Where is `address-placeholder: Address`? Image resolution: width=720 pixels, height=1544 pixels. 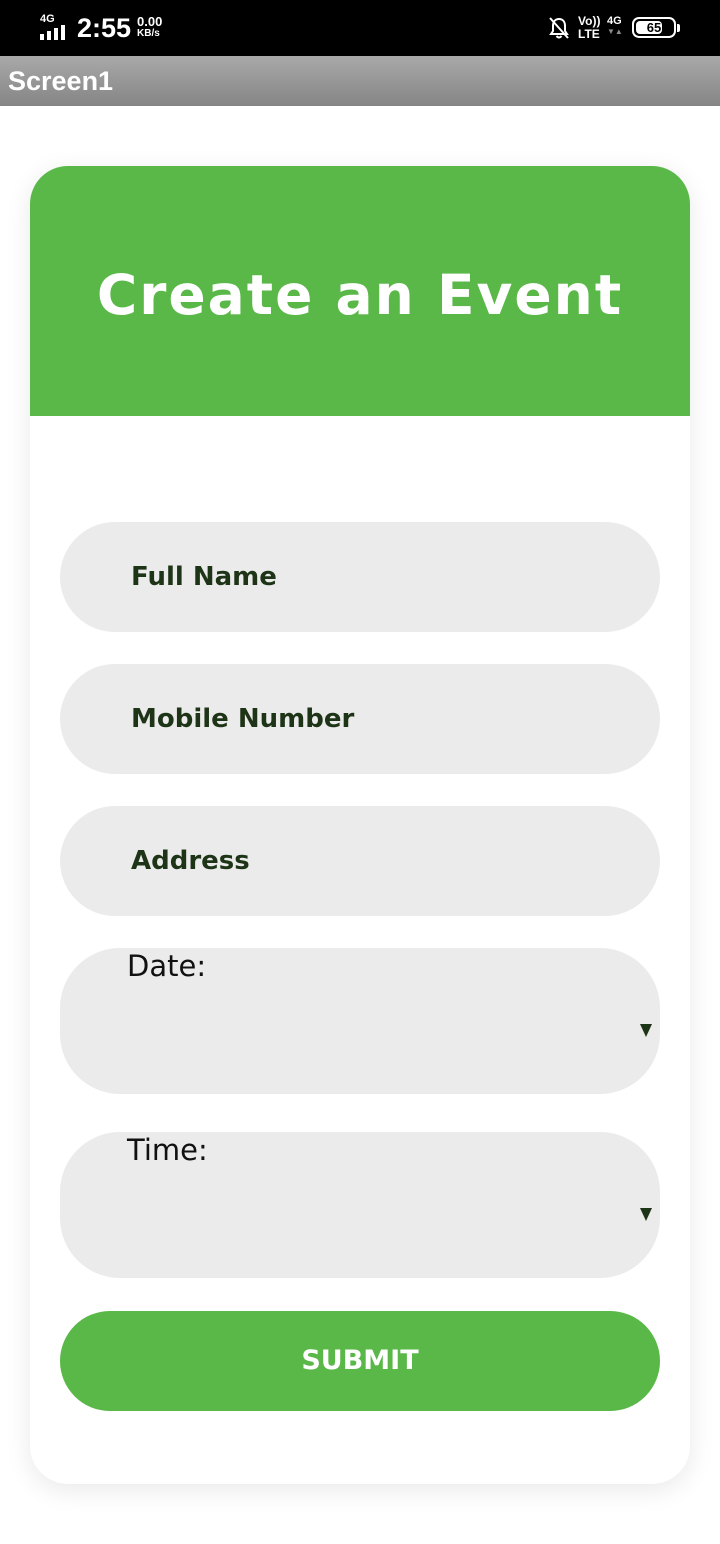 address-placeholder: Address is located at coordinates (190, 861).